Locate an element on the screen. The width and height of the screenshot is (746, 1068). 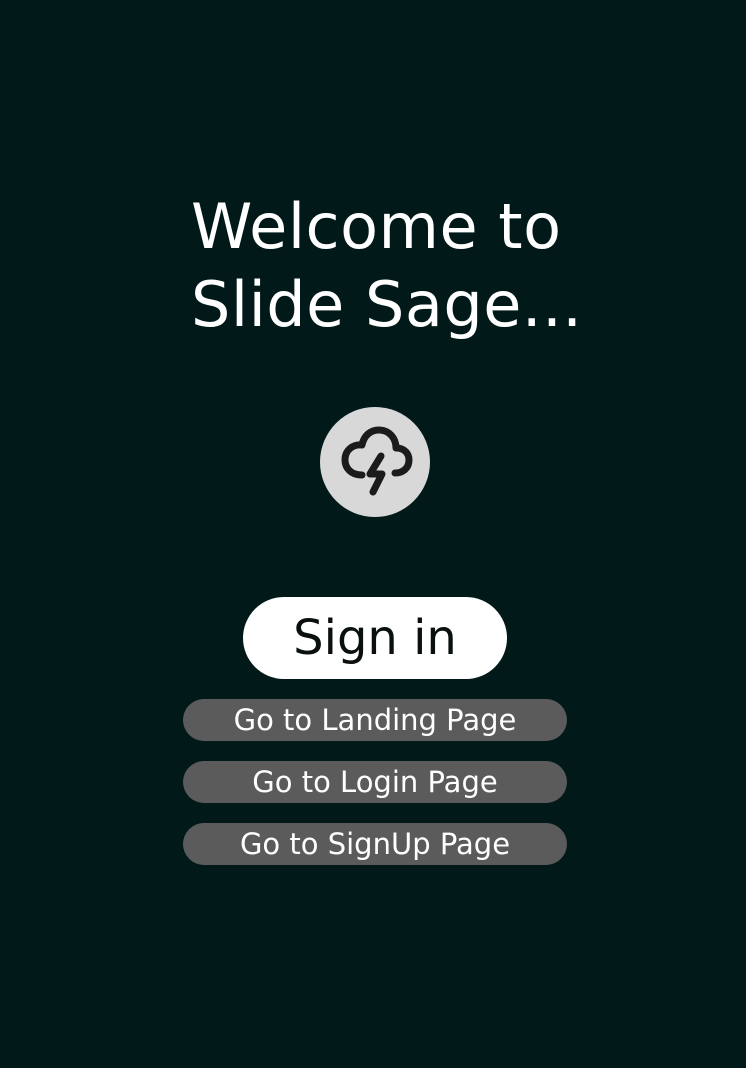
go-to-landing-page-button: Go to Landing Page is located at coordinates (375, 720).